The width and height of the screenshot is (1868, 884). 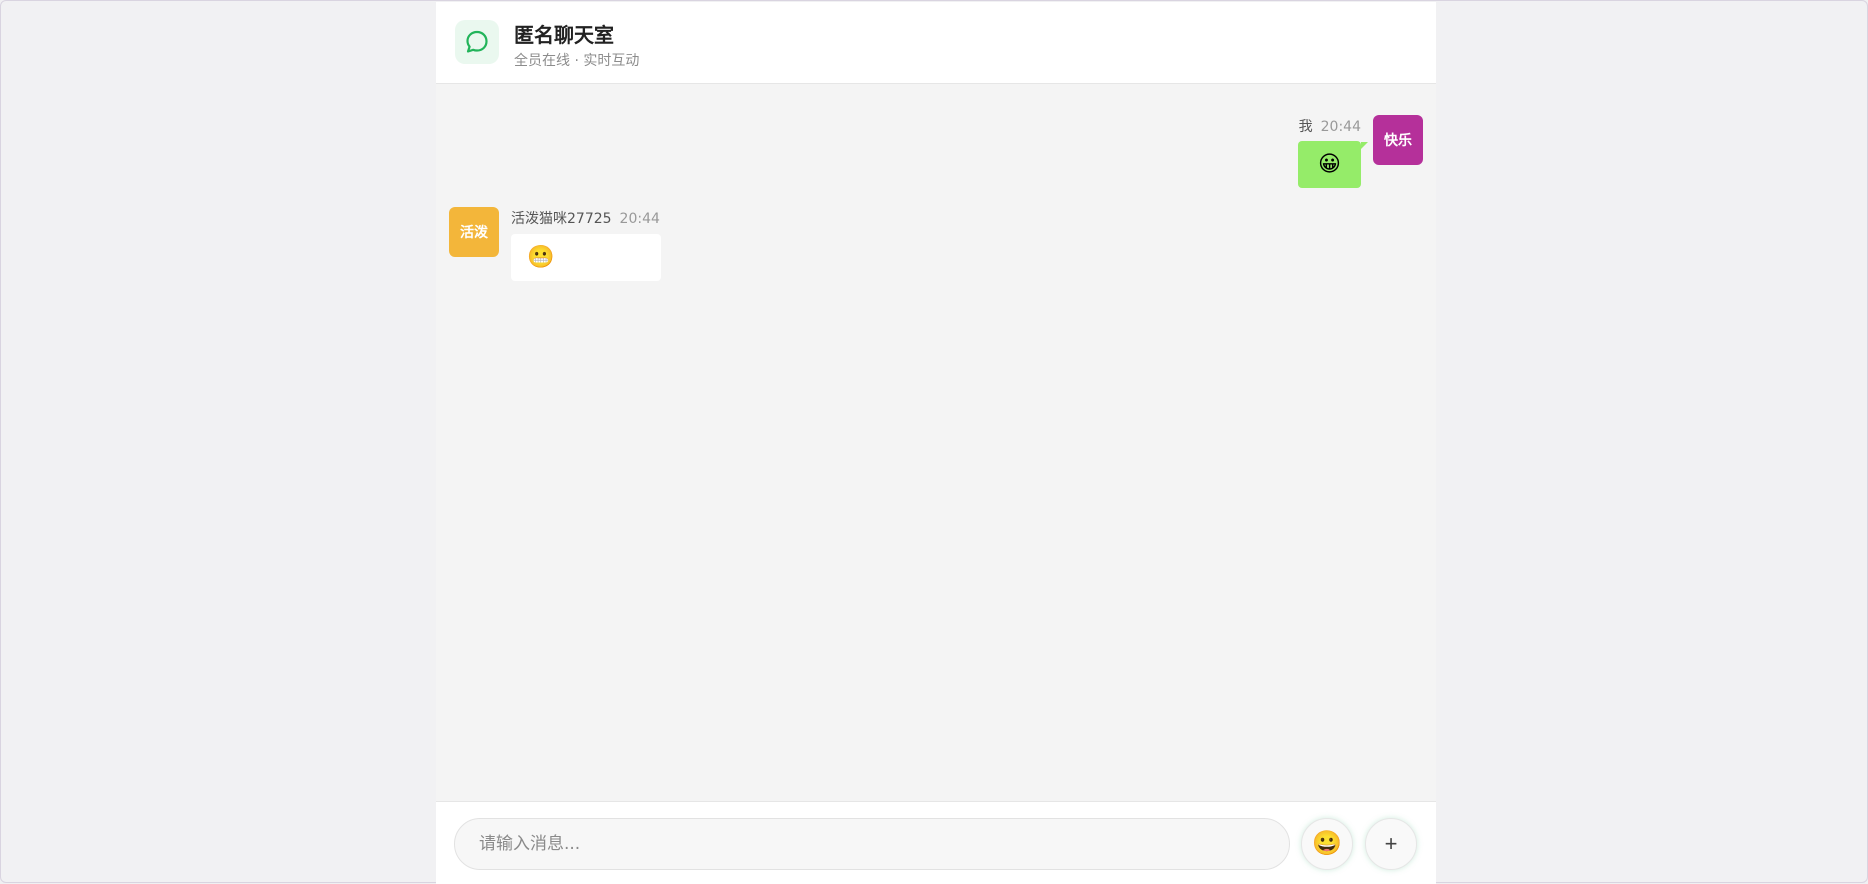 I want to click on emoji-grimacing: 😬, so click(x=541, y=257).